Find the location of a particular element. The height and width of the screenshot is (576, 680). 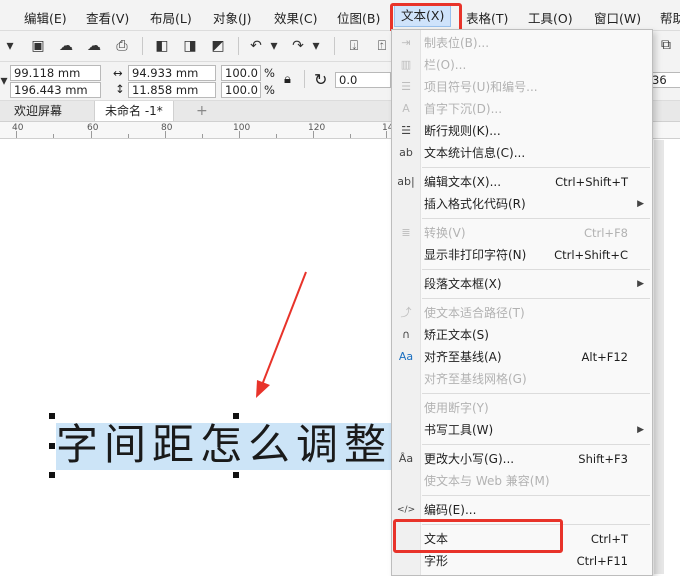

menu-item-label: 使文本适合路径(T) is located at coordinates (474, 313).